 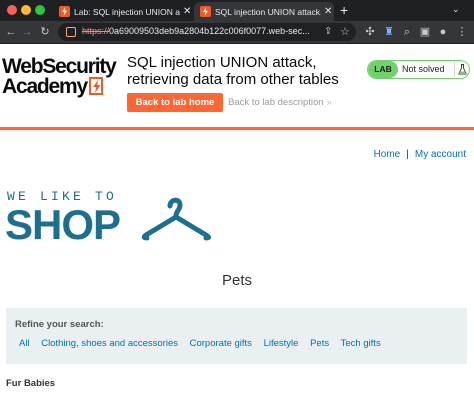 I want to click on reload-icon: ↻, so click(x=45, y=32).